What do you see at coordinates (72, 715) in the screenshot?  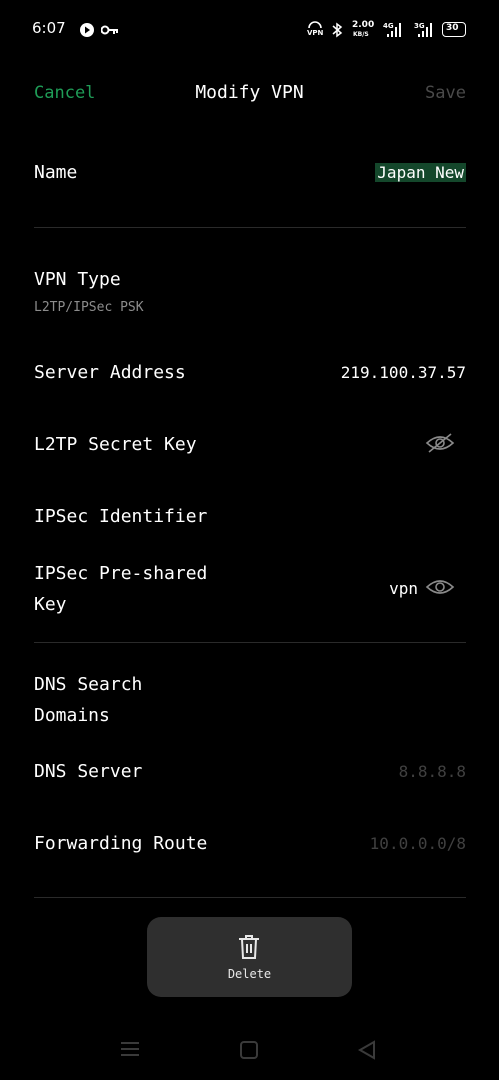 I see `dns-search-label-2: Domains` at bounding box center [72, 715].